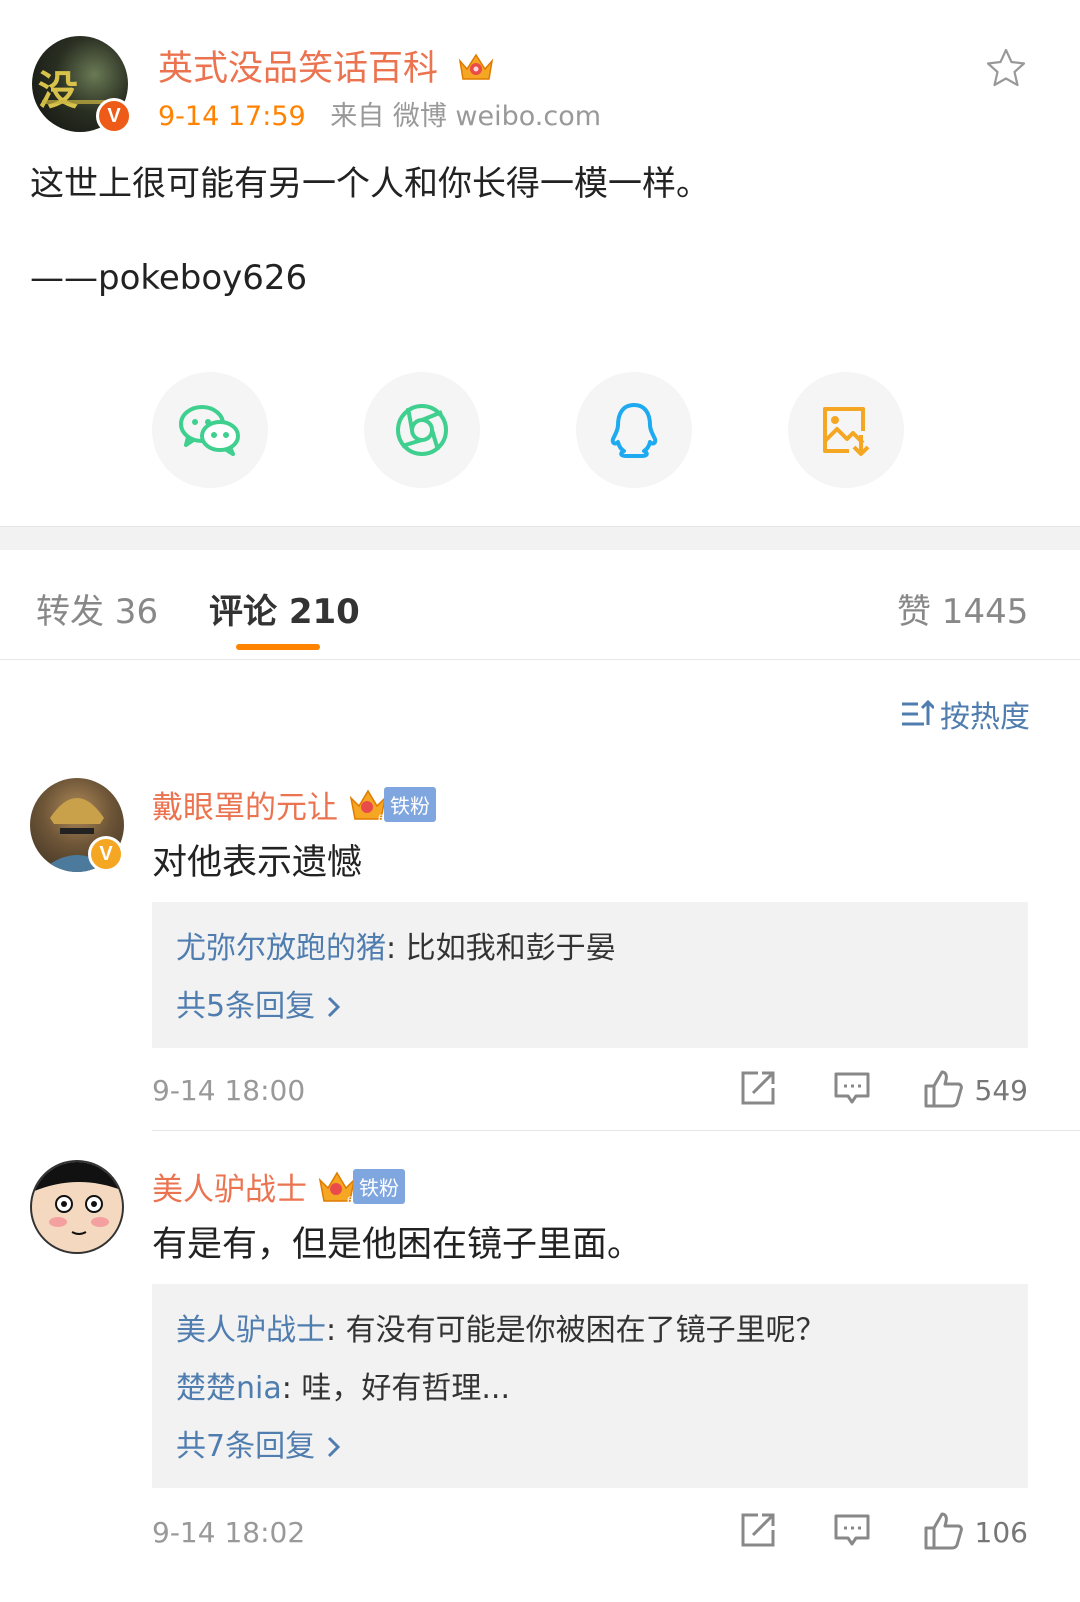 The image size is (1080, 1602). I want to click on active-tab-indicator, so click(278, 647).